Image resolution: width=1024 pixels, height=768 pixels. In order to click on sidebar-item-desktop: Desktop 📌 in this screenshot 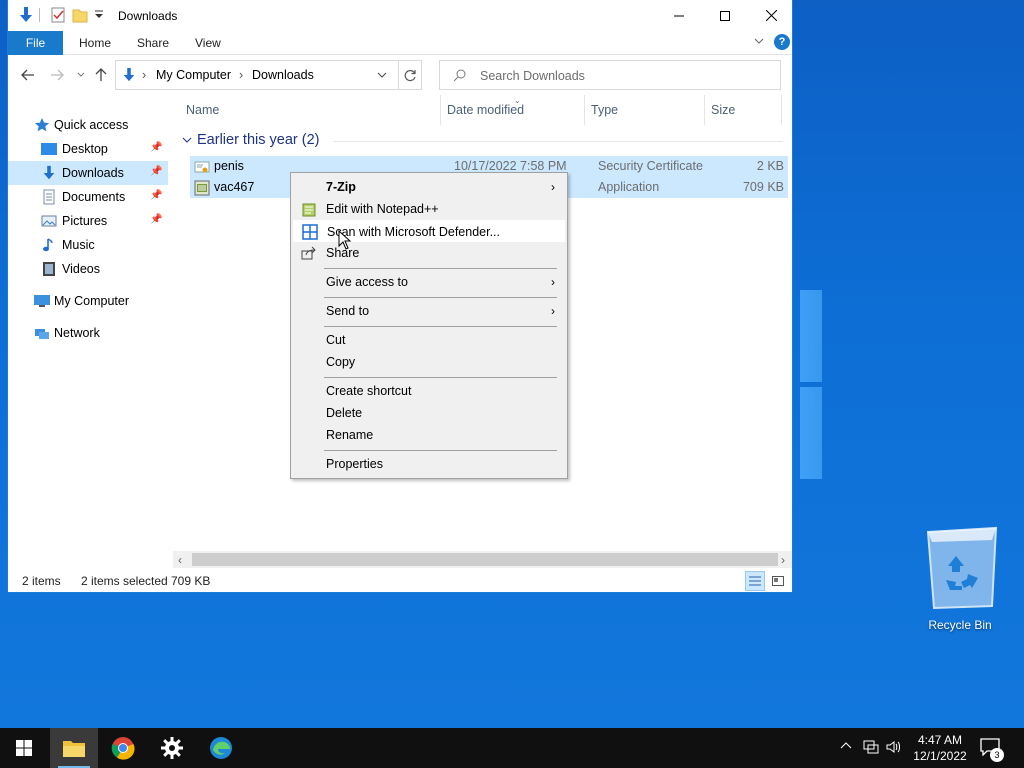, I will do `click(88, 149)`.